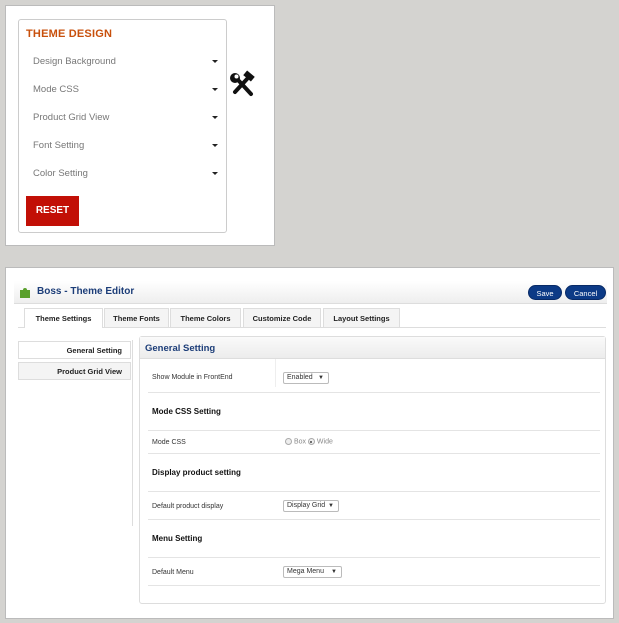 This screenshot has height=623, width=619. What do you see at coordinates (60, 173) in the screenshot?
I see `item-label: Color Setting` at bounding box center [60, 173].